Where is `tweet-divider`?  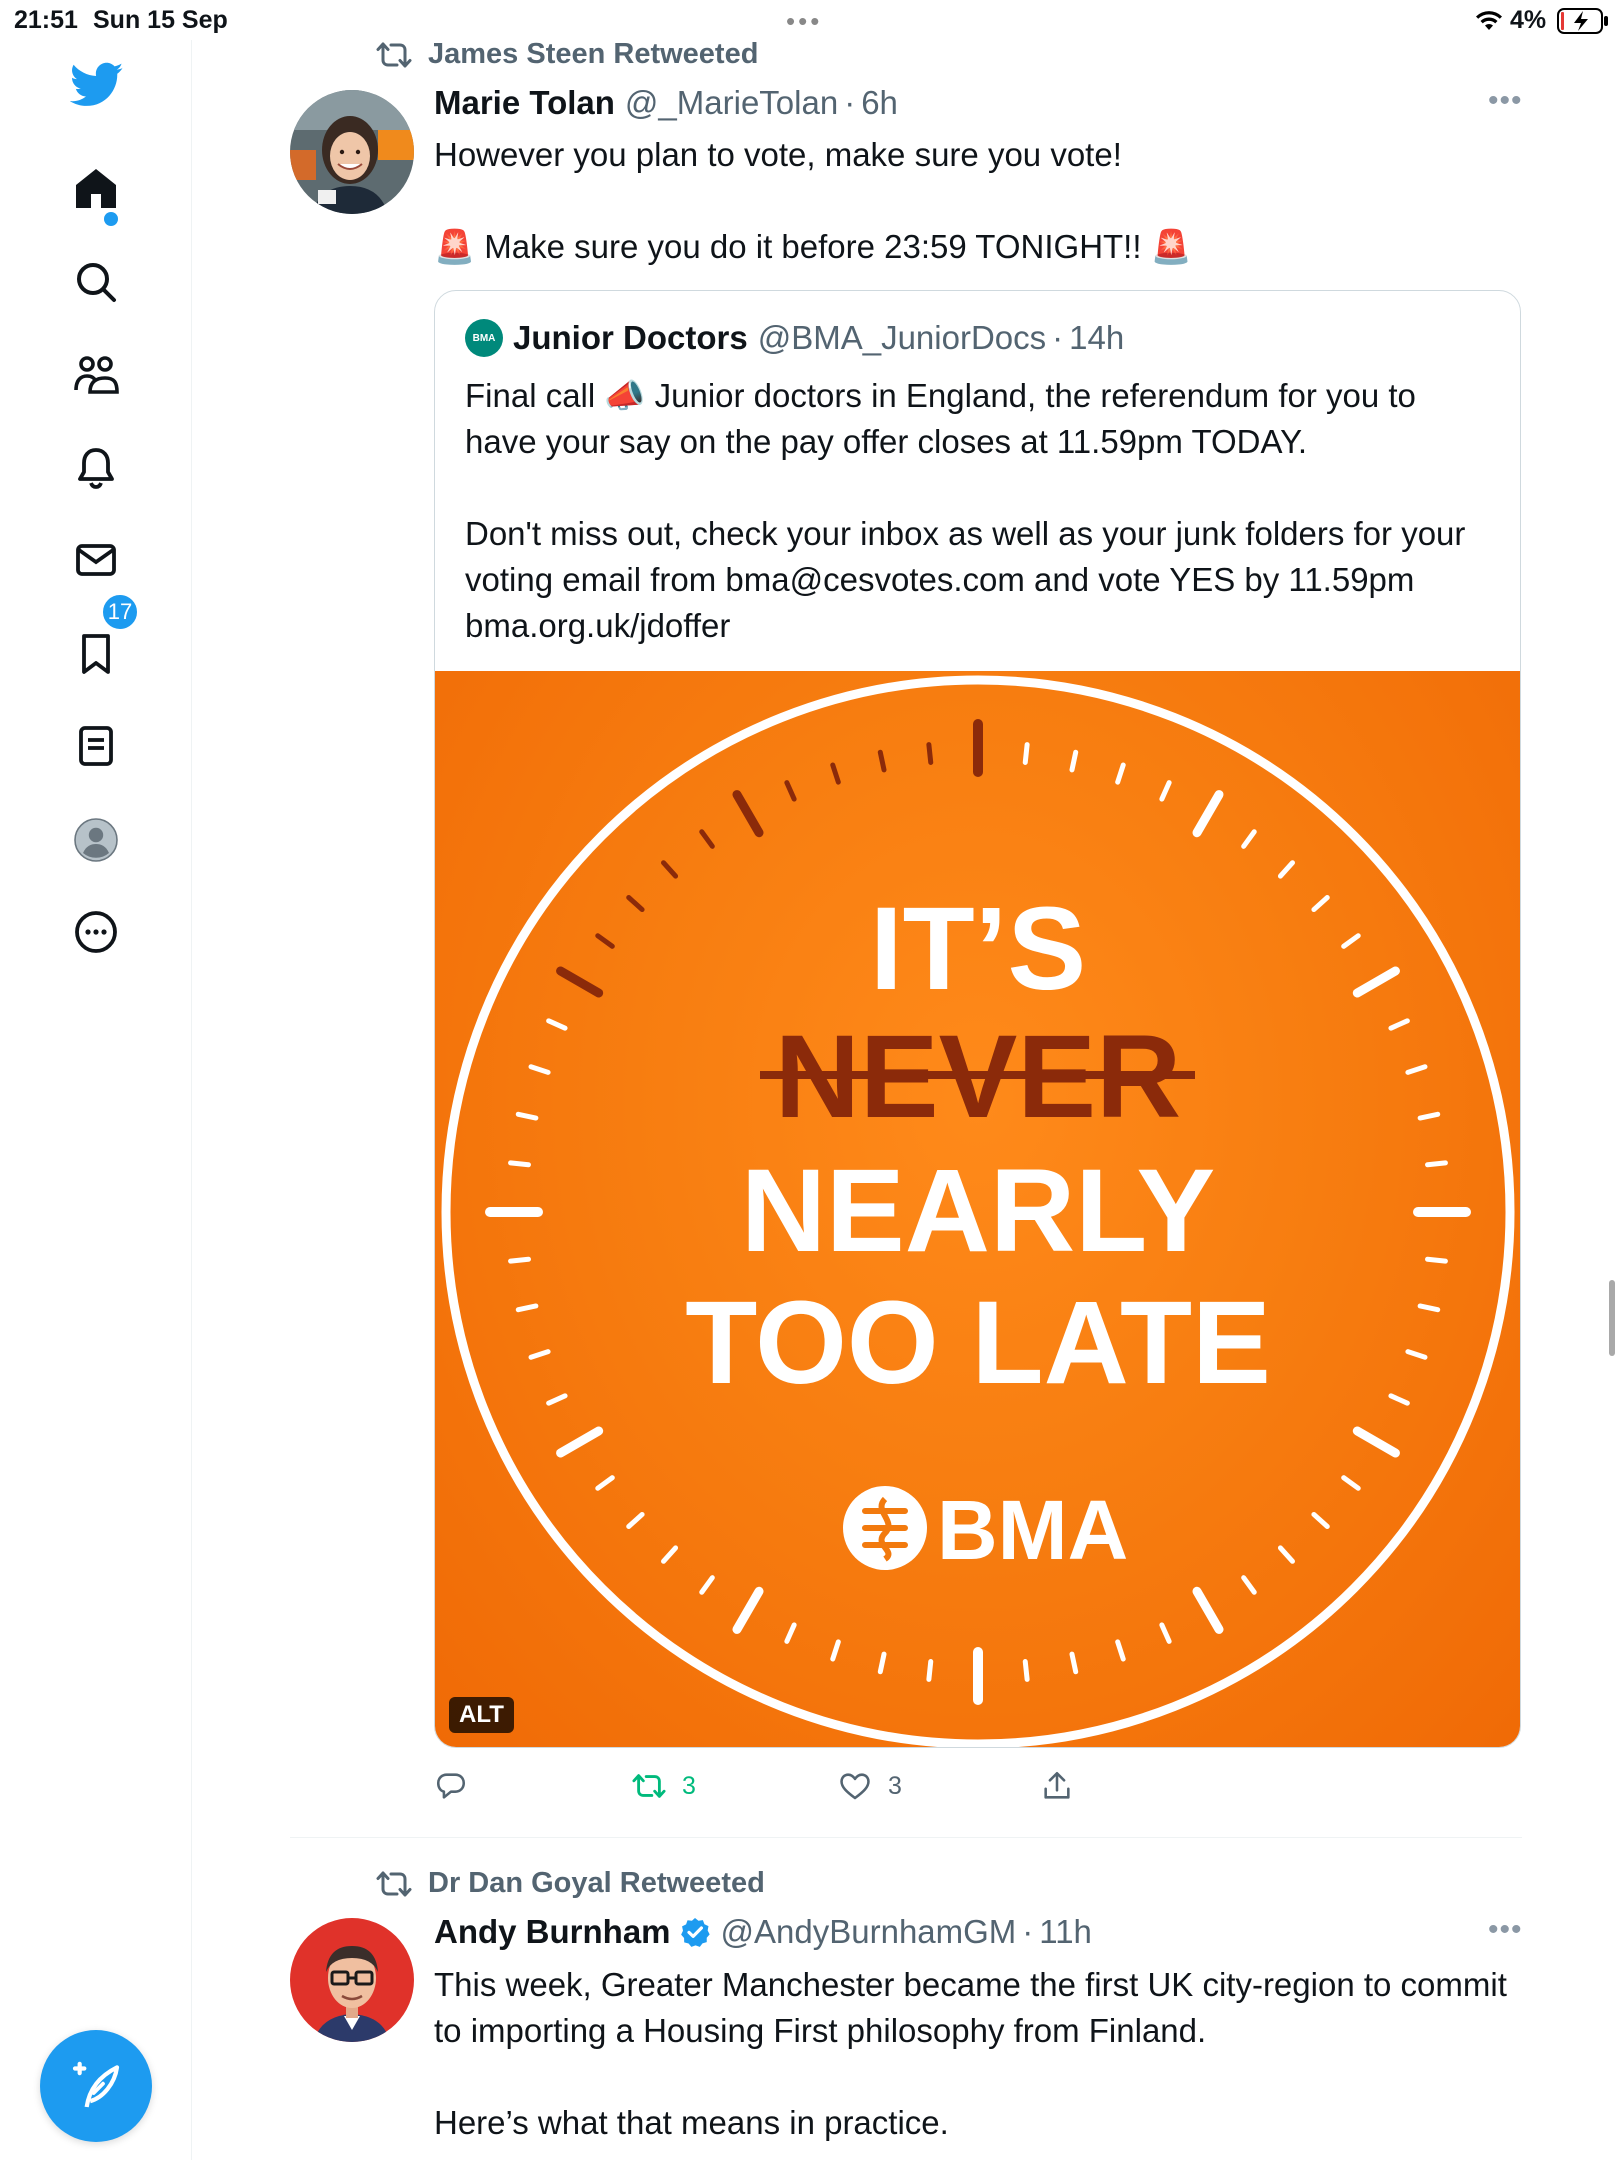
tweet-divider is located at coordinates (906, 1837).